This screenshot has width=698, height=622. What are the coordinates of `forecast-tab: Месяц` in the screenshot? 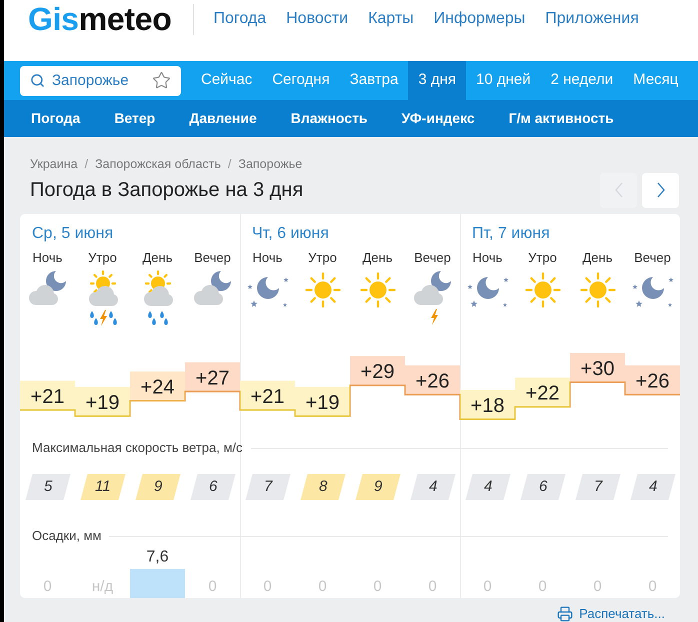 It's located at (655, 80).